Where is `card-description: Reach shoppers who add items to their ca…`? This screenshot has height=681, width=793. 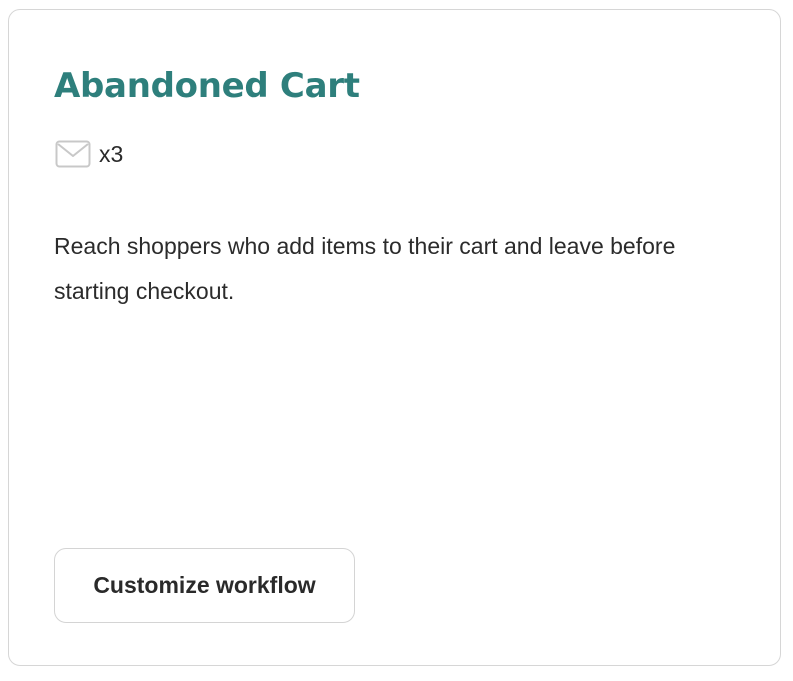
card-description: Reach shoppers who add items to their ca… is located at coordinates (365, 268).